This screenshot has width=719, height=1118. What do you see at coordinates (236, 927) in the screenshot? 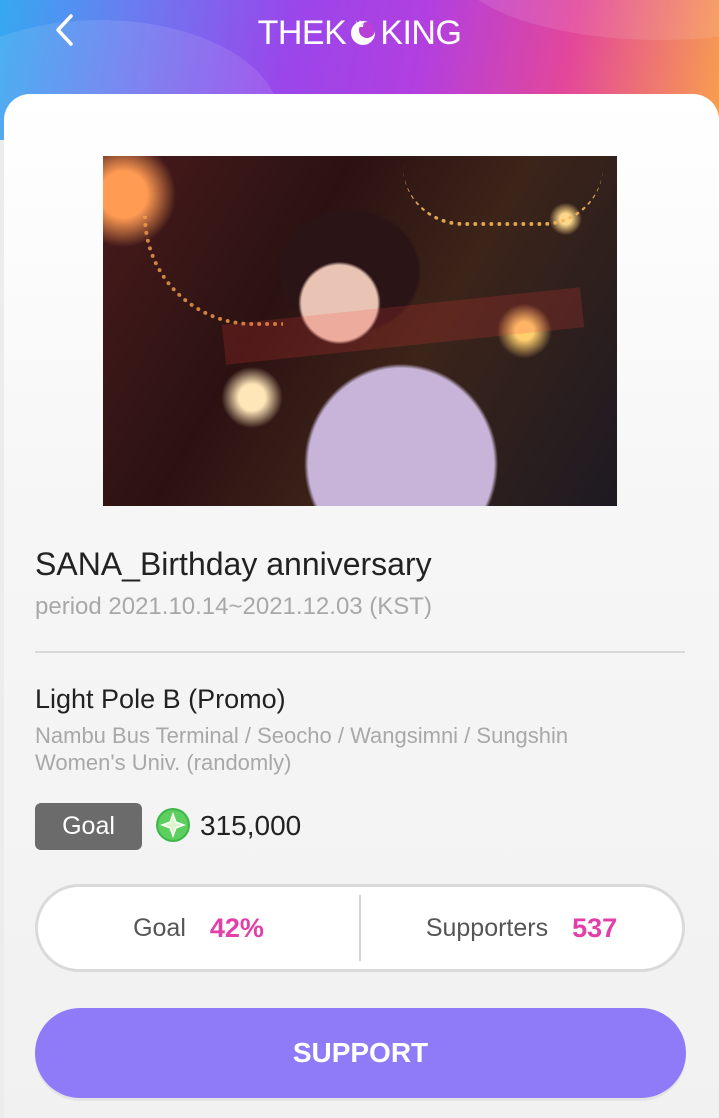
I see `goal-progress-value: 42%` at bounding box center [236, 927].